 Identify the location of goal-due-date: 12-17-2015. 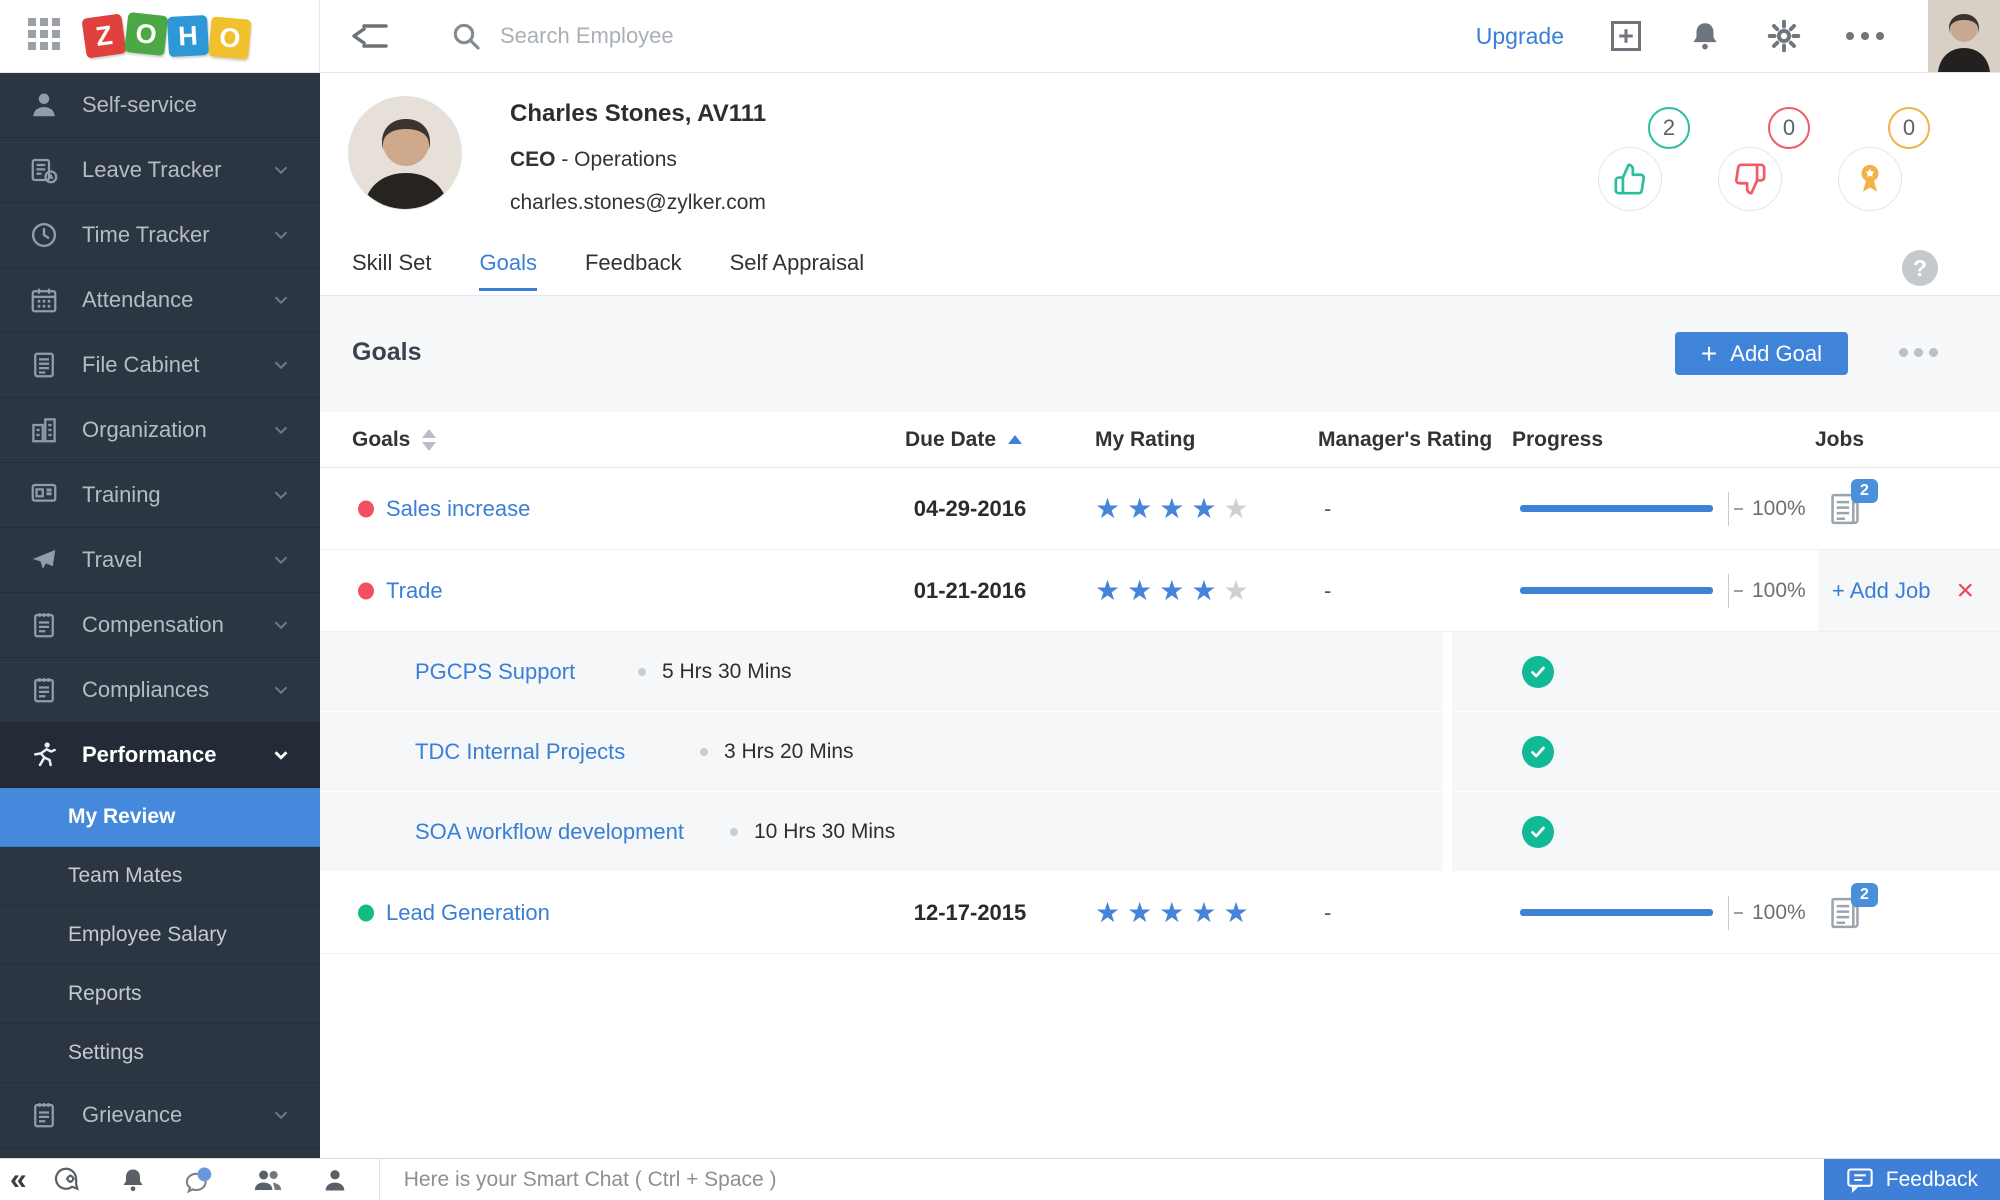
(970, 912).